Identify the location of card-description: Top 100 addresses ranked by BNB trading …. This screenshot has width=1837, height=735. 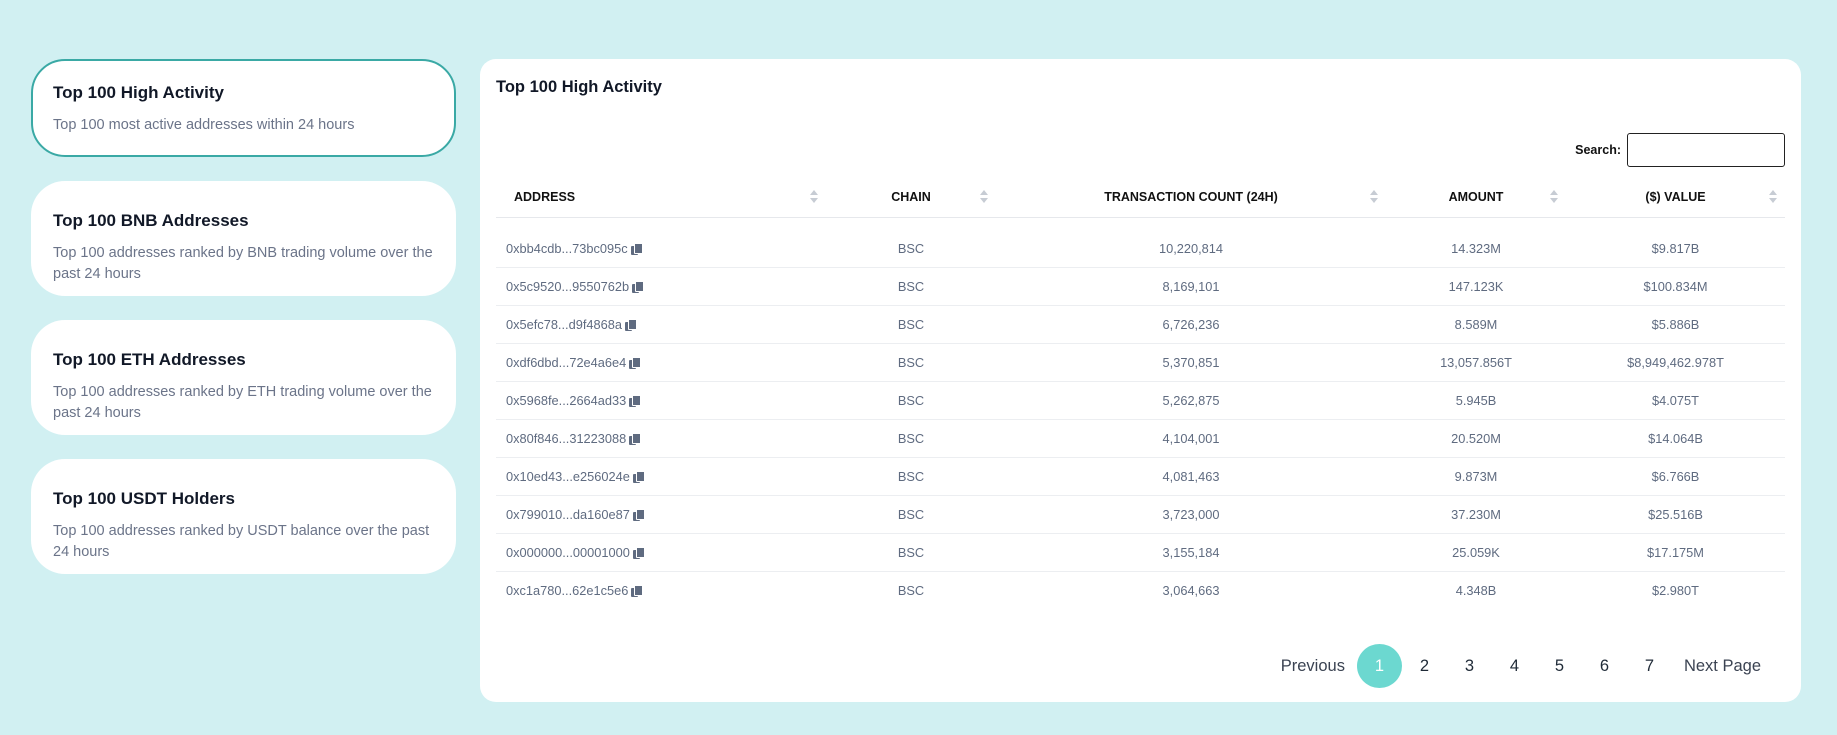
(243, 263).